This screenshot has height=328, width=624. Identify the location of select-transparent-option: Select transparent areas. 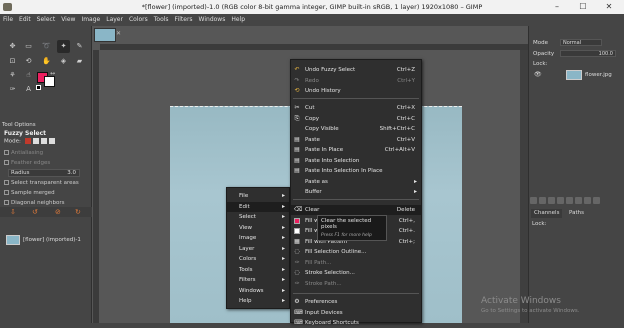
(41, 183).